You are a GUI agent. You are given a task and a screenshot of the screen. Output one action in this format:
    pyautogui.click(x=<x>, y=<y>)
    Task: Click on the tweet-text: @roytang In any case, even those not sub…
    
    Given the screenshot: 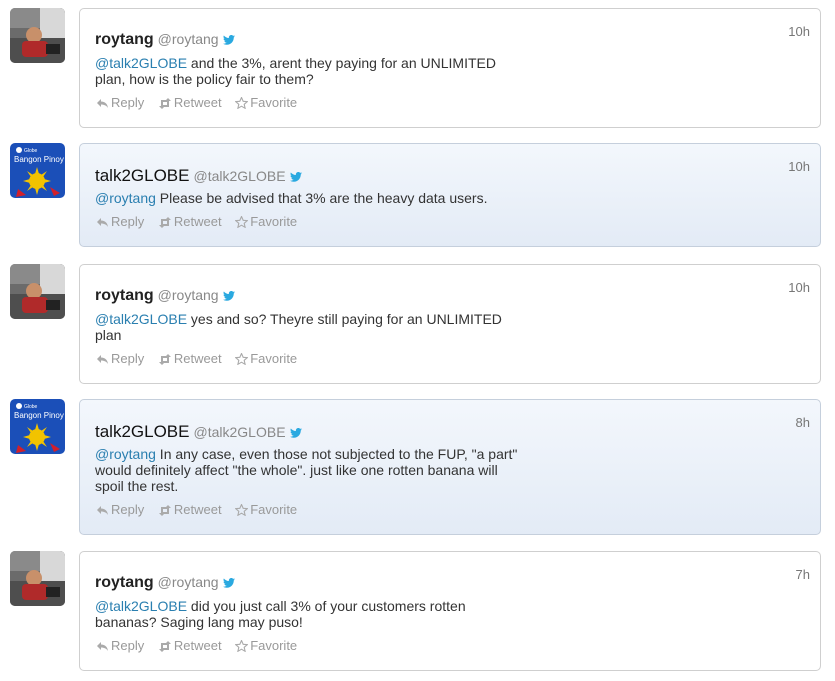 What is the action you would take?
    pyautogui.click(x=307, y=470)
    